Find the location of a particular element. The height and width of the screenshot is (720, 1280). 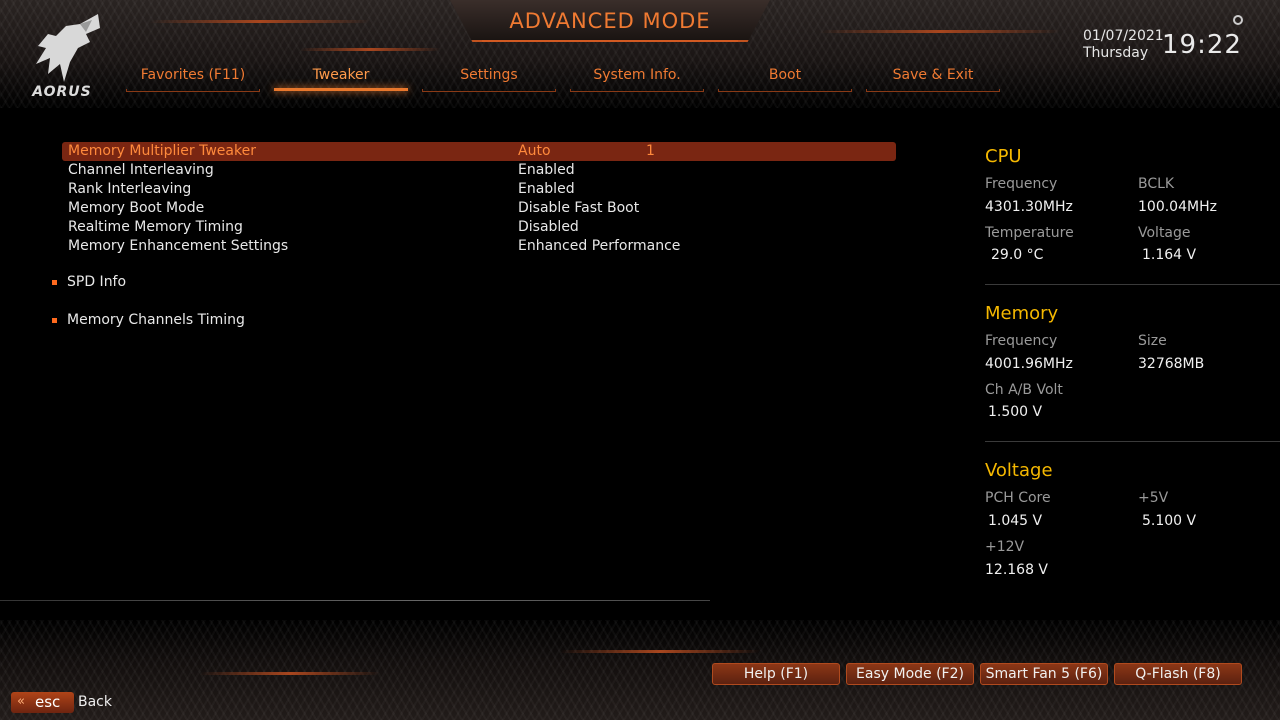

tab-label: Settings is located at coordinates (489, 75).